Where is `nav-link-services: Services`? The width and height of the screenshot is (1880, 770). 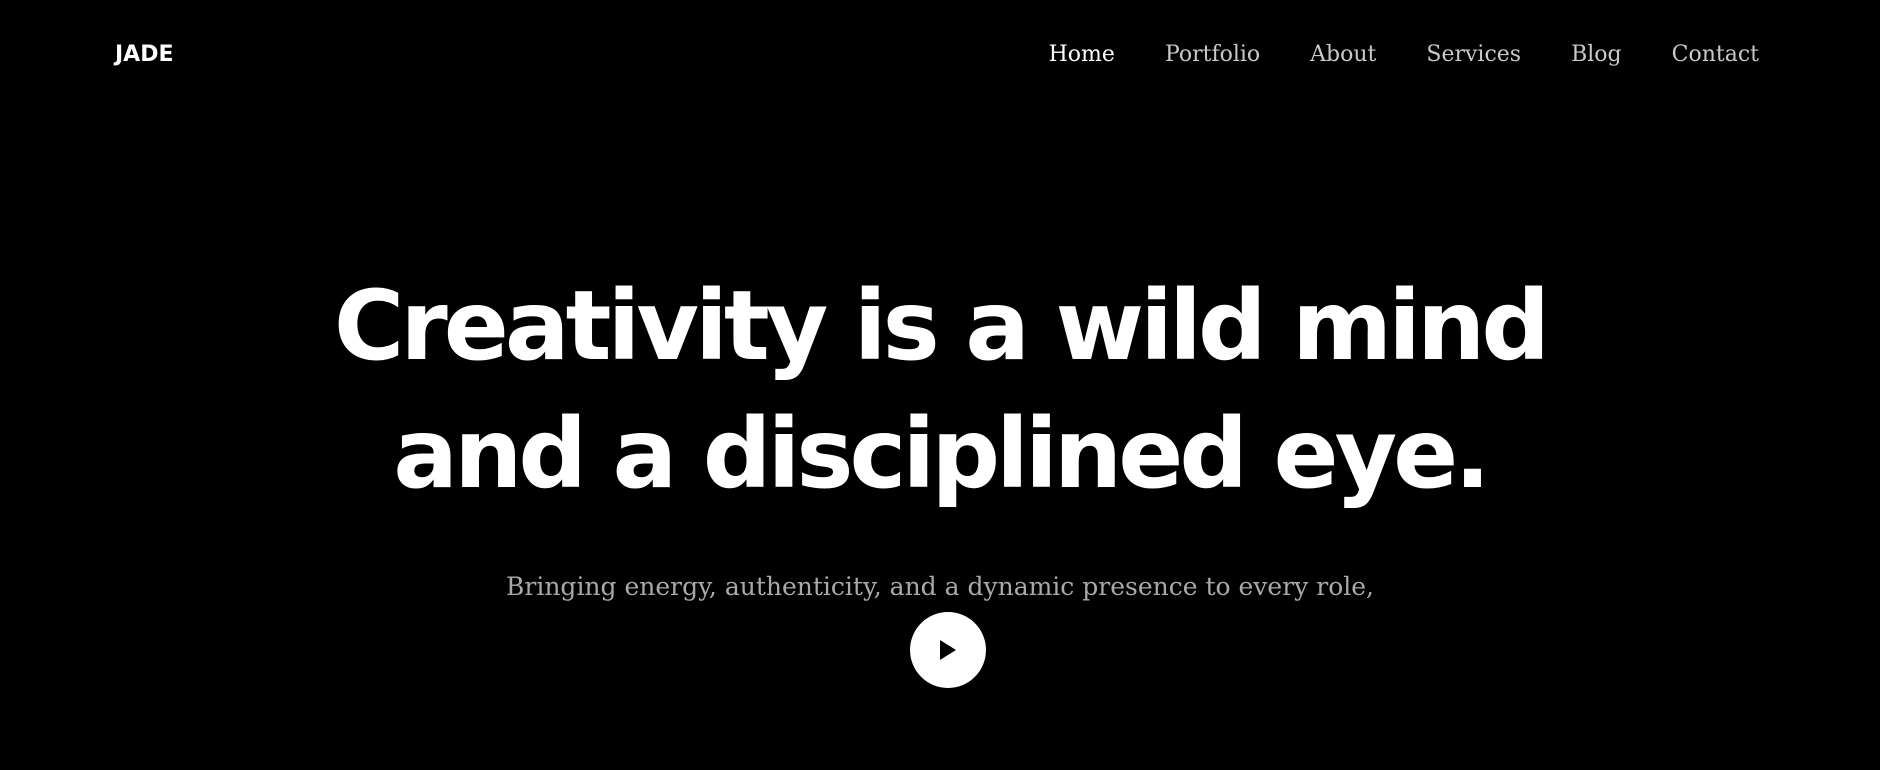
nav-link-services: Services is located at coordinates (1473, 54).